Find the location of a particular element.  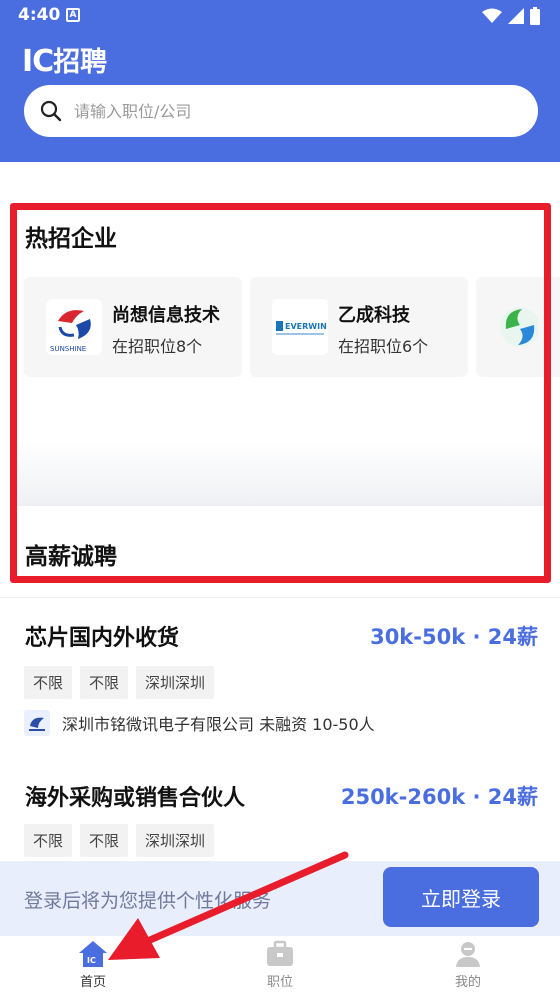

login-prompt-bar: 登录后将为您提供个性化服务 立即登录 is located at coordinates (280, 898).